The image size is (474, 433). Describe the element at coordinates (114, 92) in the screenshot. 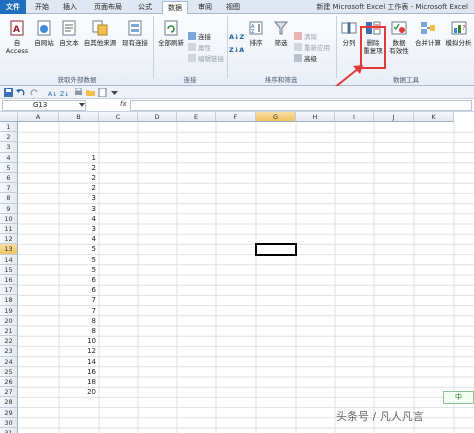

I see `customize-qat-icon` at that location.